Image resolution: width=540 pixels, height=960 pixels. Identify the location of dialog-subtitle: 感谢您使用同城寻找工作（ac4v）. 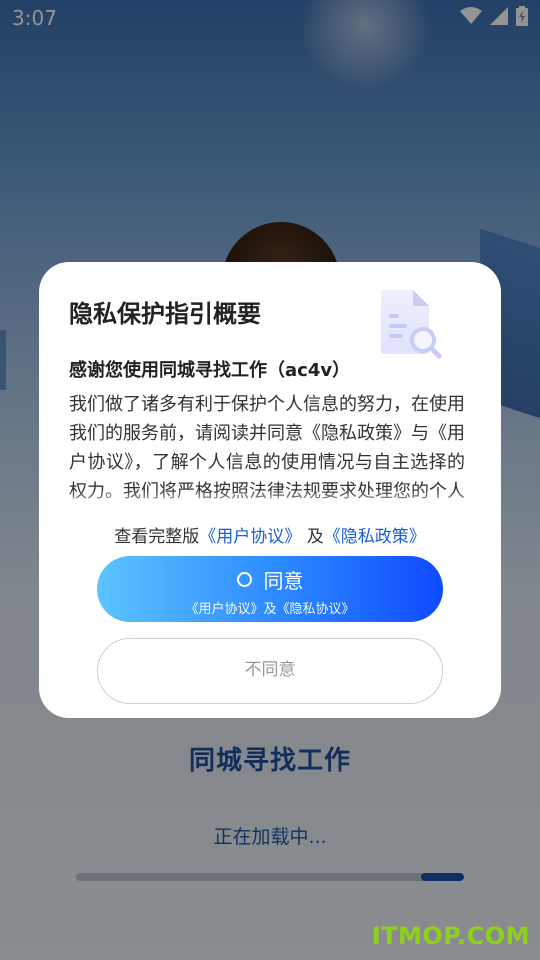
(210, 370).